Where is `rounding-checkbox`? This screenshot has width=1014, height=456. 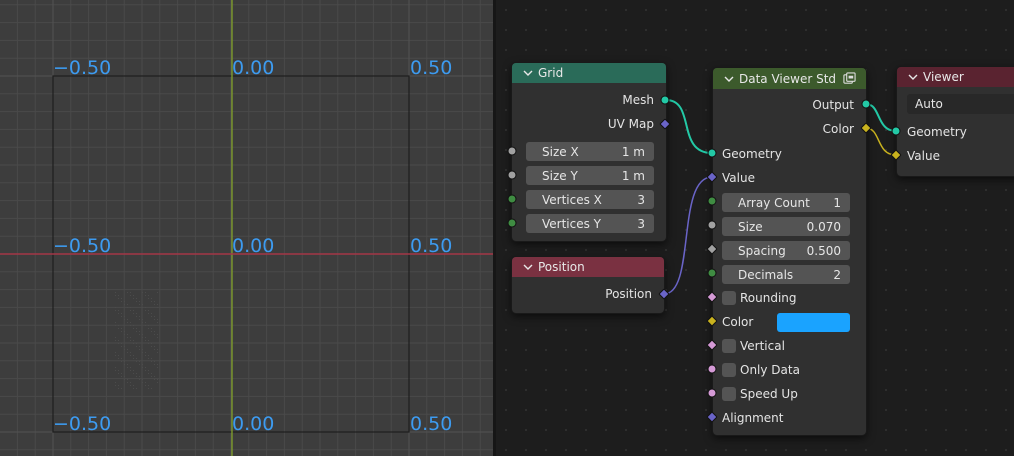
rounding-checkbox is located at coordinates (729, 298).